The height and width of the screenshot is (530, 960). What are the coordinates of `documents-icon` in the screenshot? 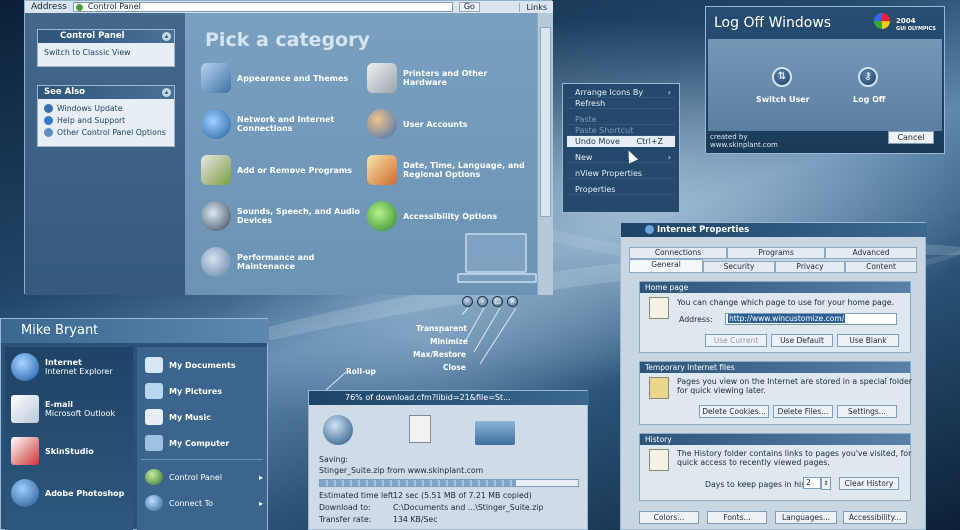 It's located at (154, 365).